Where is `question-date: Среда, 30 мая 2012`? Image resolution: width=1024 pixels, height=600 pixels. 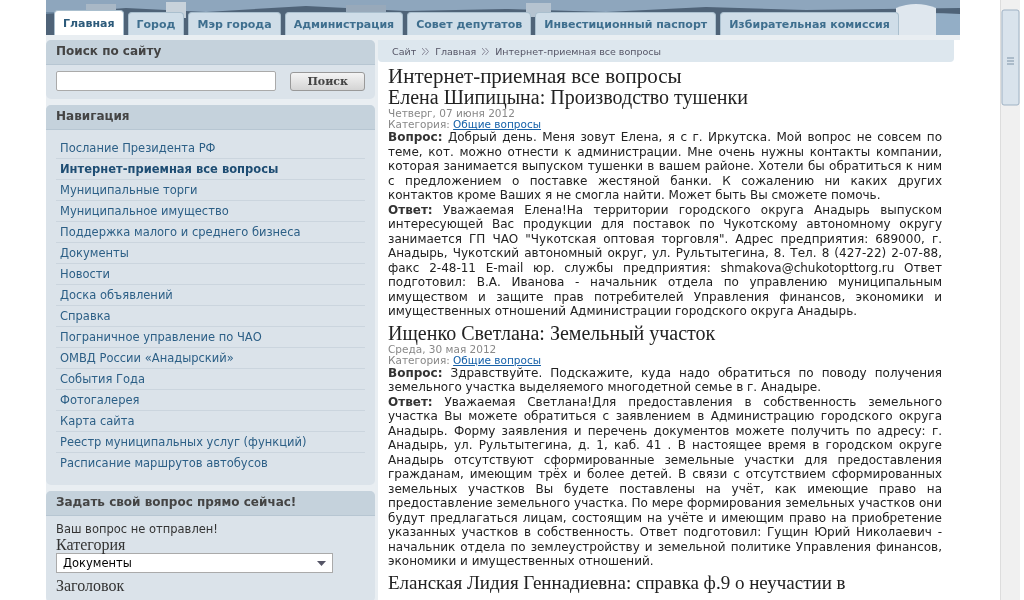 question-date: Среда, 30 мая 2012 is located at coordinates (443, 349).